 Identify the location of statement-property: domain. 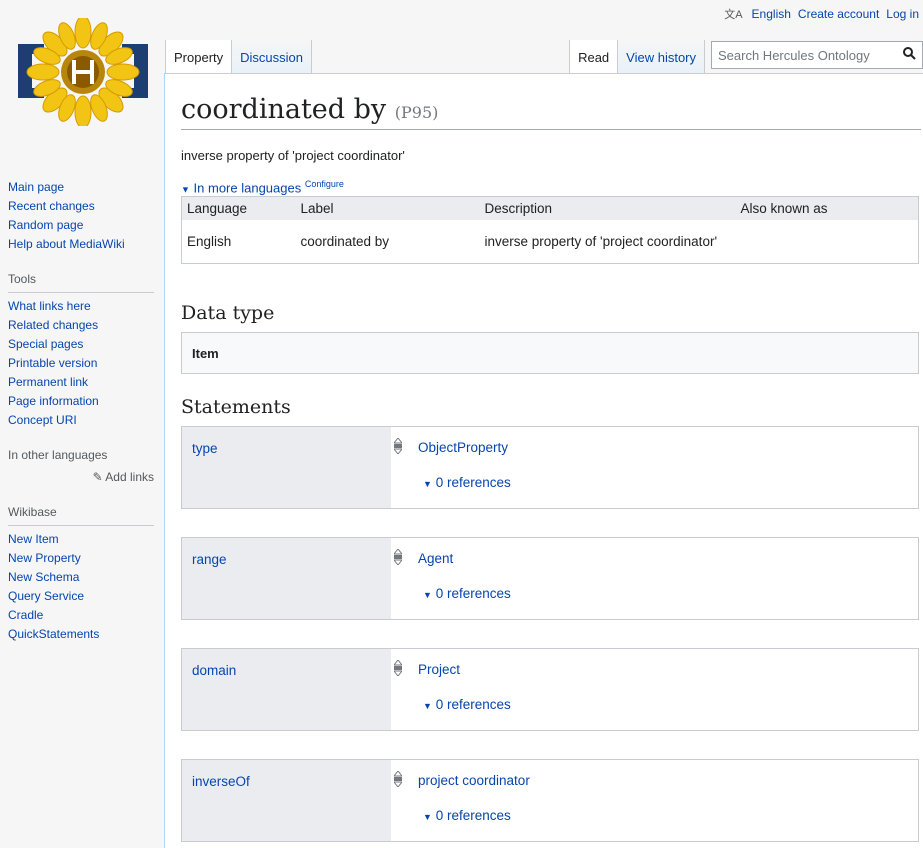
(214, 670).